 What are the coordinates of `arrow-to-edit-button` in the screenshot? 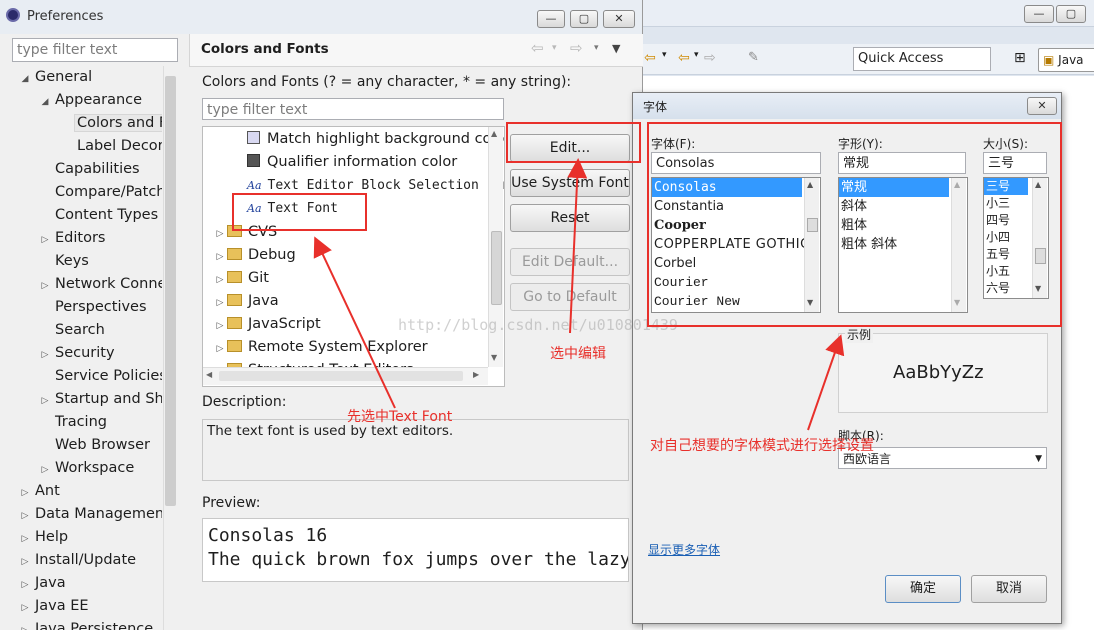 It's located at (577, 246).